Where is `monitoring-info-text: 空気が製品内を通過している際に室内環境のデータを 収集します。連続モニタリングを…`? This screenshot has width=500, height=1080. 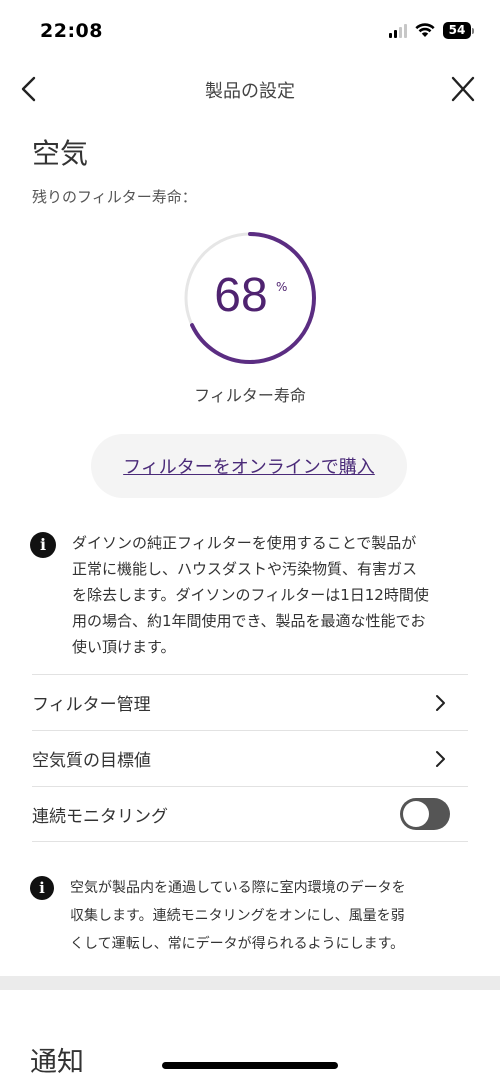
monitoring-info-text: 空気が製品内を通過している際に室内環境のデータを 収集します。連続モニタリングを… is located at coordinates (238, 916).